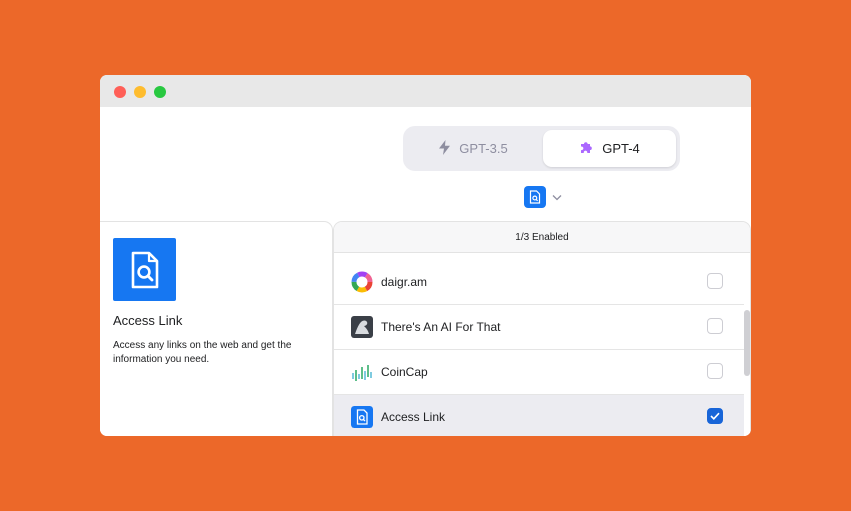 The image size is (851, 511). What do you see at coordinates (120, 92) in the screenshot?
I see `close-window-button` at bounding box center [120, 92].